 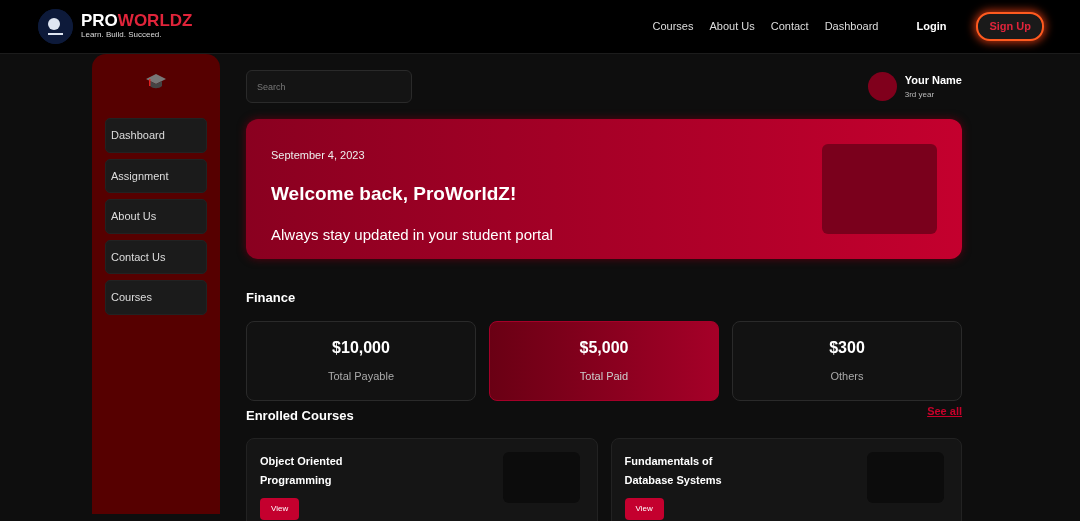 I want to click on brand-name: PROWORLDZ, so click(x=137, y=20).